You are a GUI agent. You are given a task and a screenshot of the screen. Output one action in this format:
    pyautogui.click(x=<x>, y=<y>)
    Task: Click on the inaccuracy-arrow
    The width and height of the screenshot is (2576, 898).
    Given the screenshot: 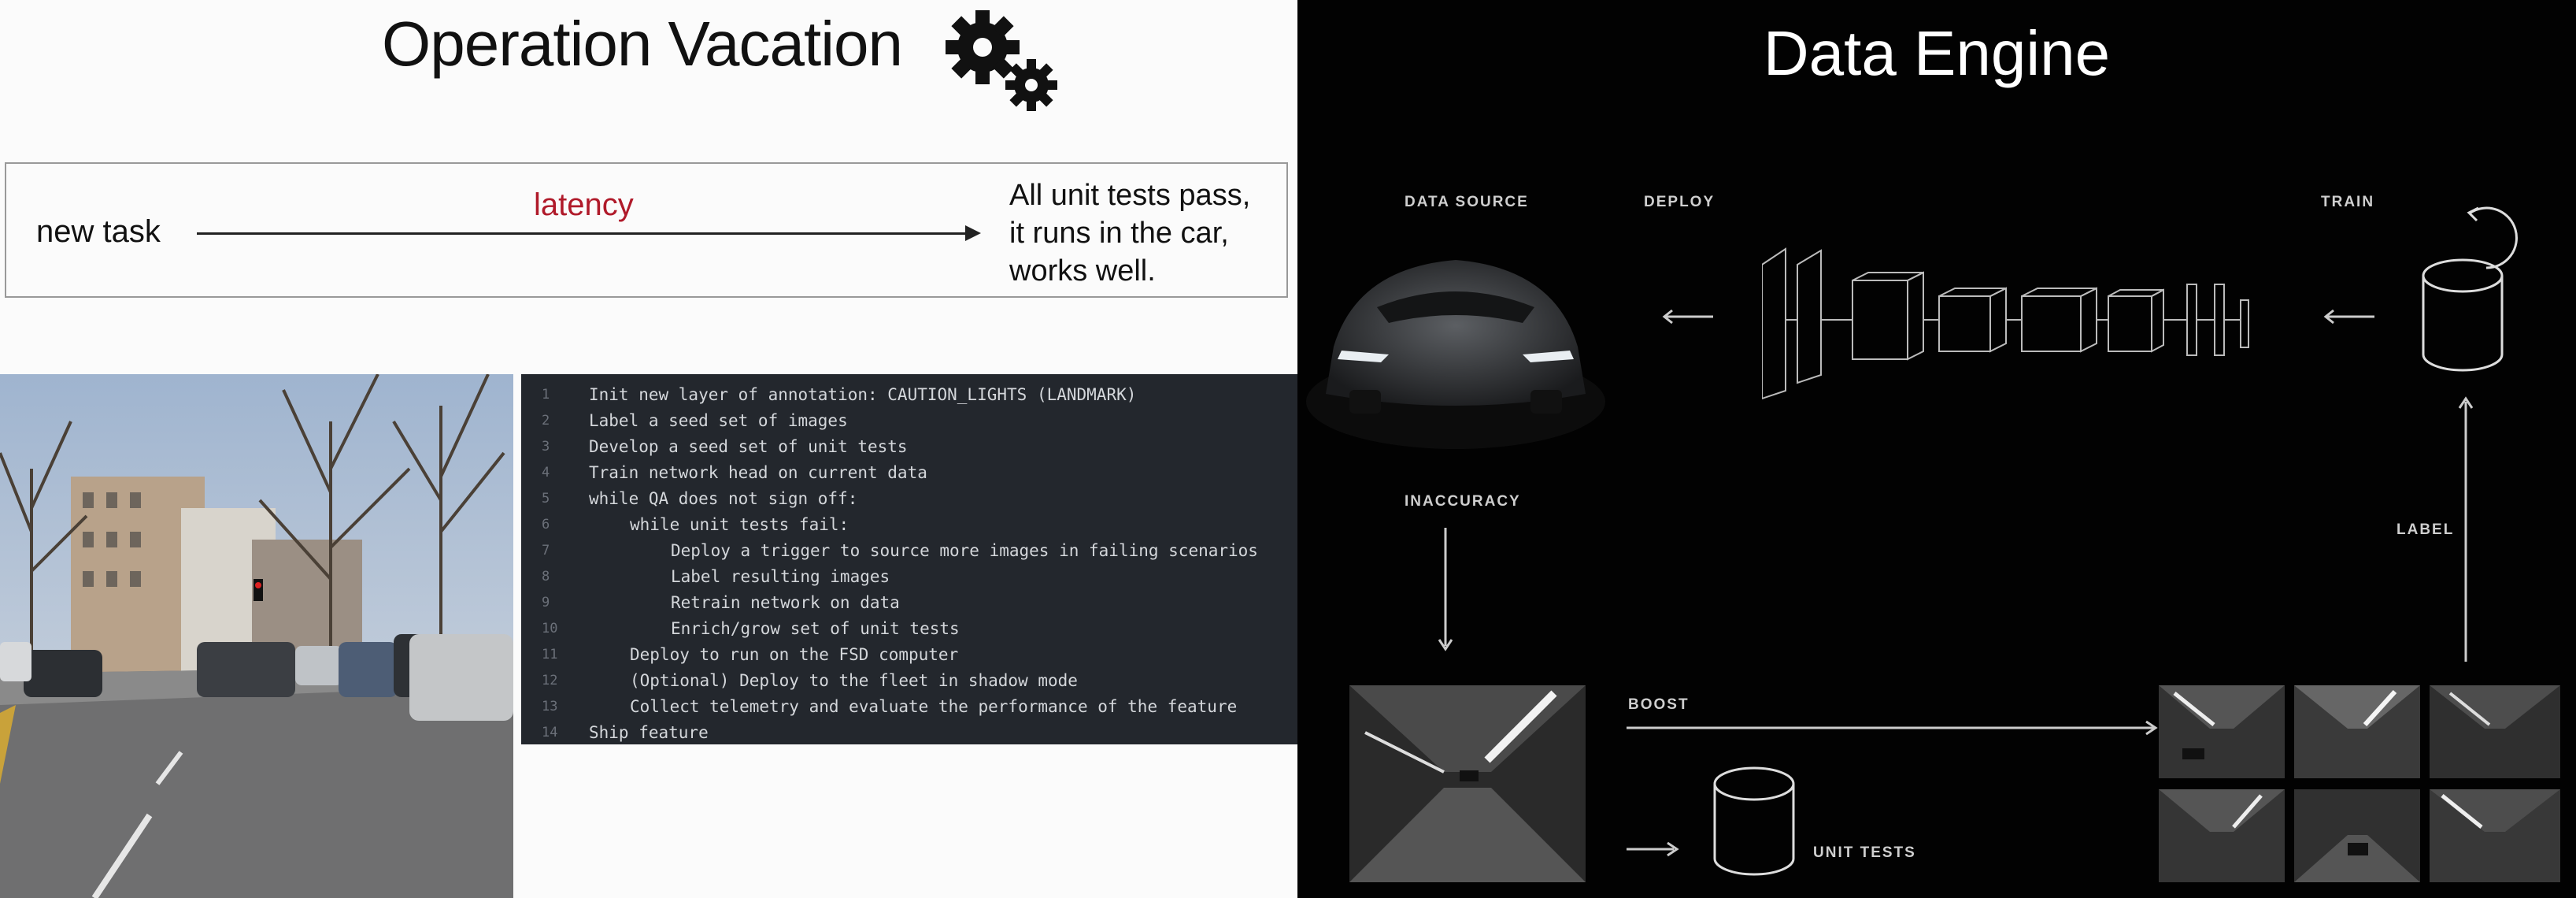 What is the action you would take?
    pyautogui.click(x=1445, y=589)
    